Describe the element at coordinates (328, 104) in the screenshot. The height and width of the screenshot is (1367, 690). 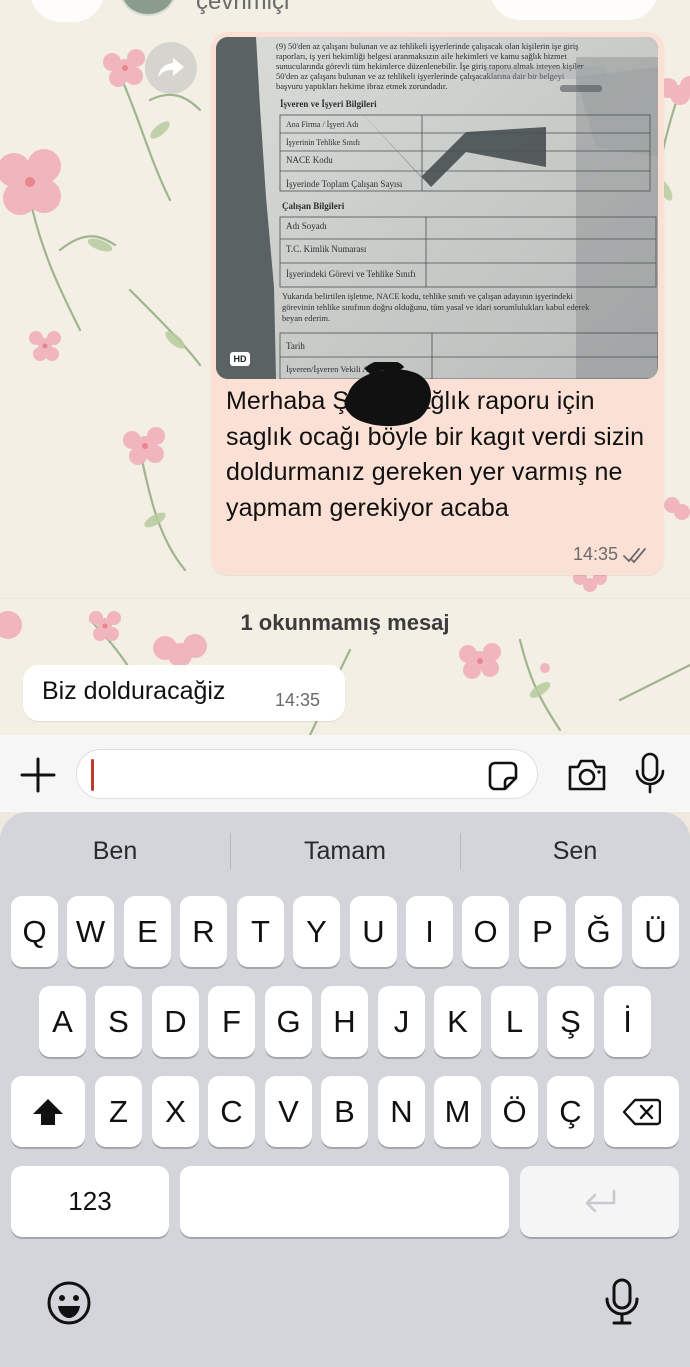
I see `doc-section-employer: İşveren ve İşyeri Bilgileri` at that location.